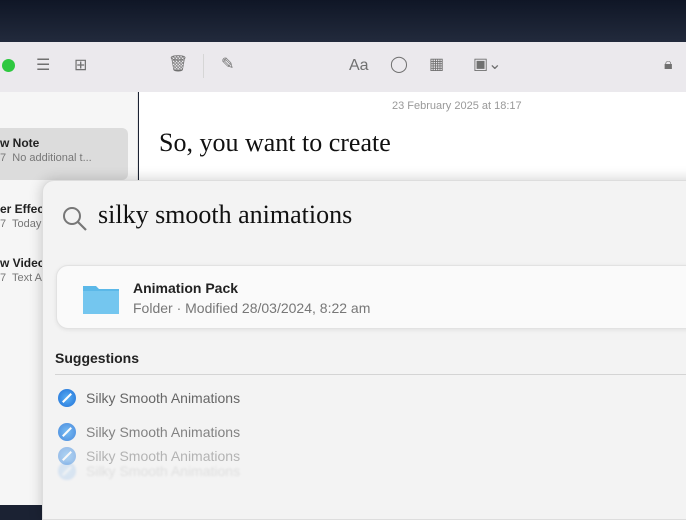  Describe the element at coordinates (343, 21) in the screenshot. I see `desktop-background` at that location.